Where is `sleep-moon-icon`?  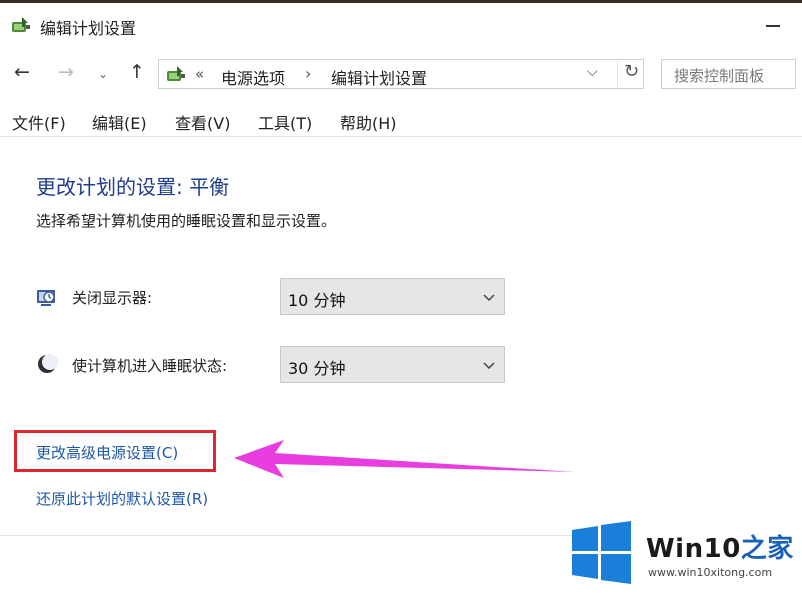 sleep-moon-icon is located at coordinates (48, 363).